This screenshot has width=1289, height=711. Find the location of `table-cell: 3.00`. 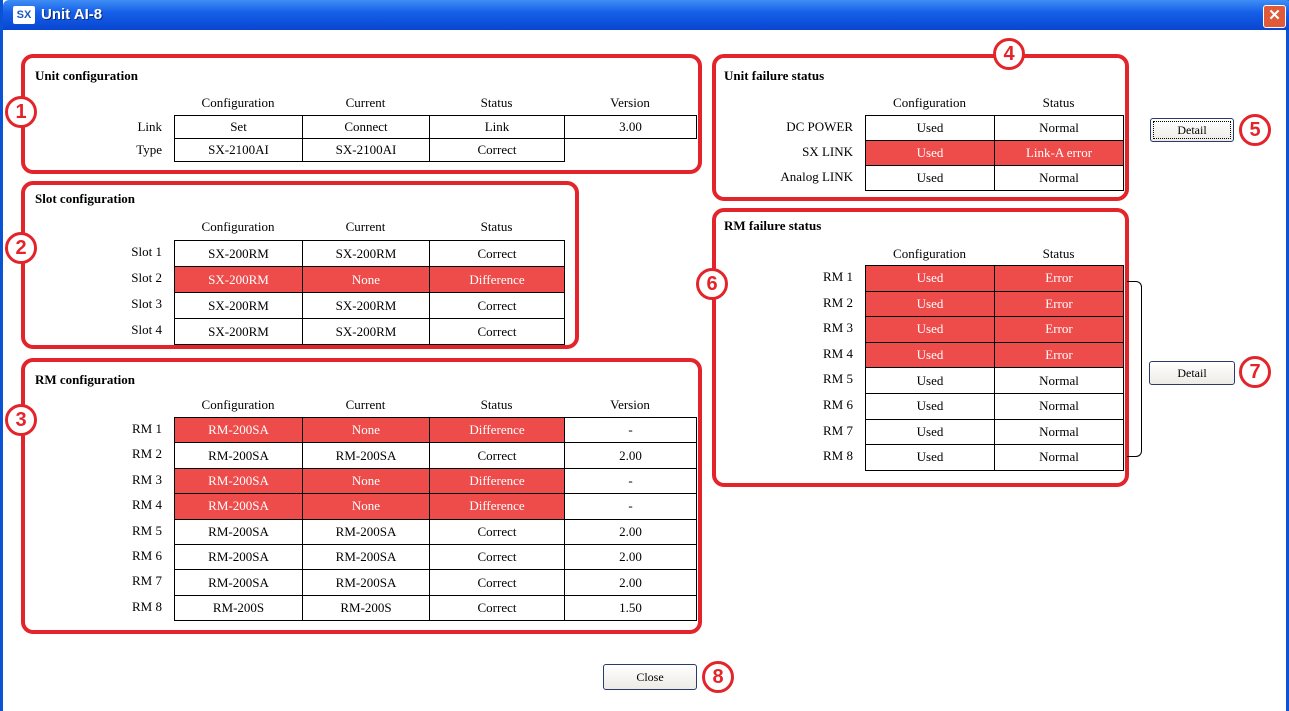

table-cell: 3.00 is located at coordinates (630, 127).